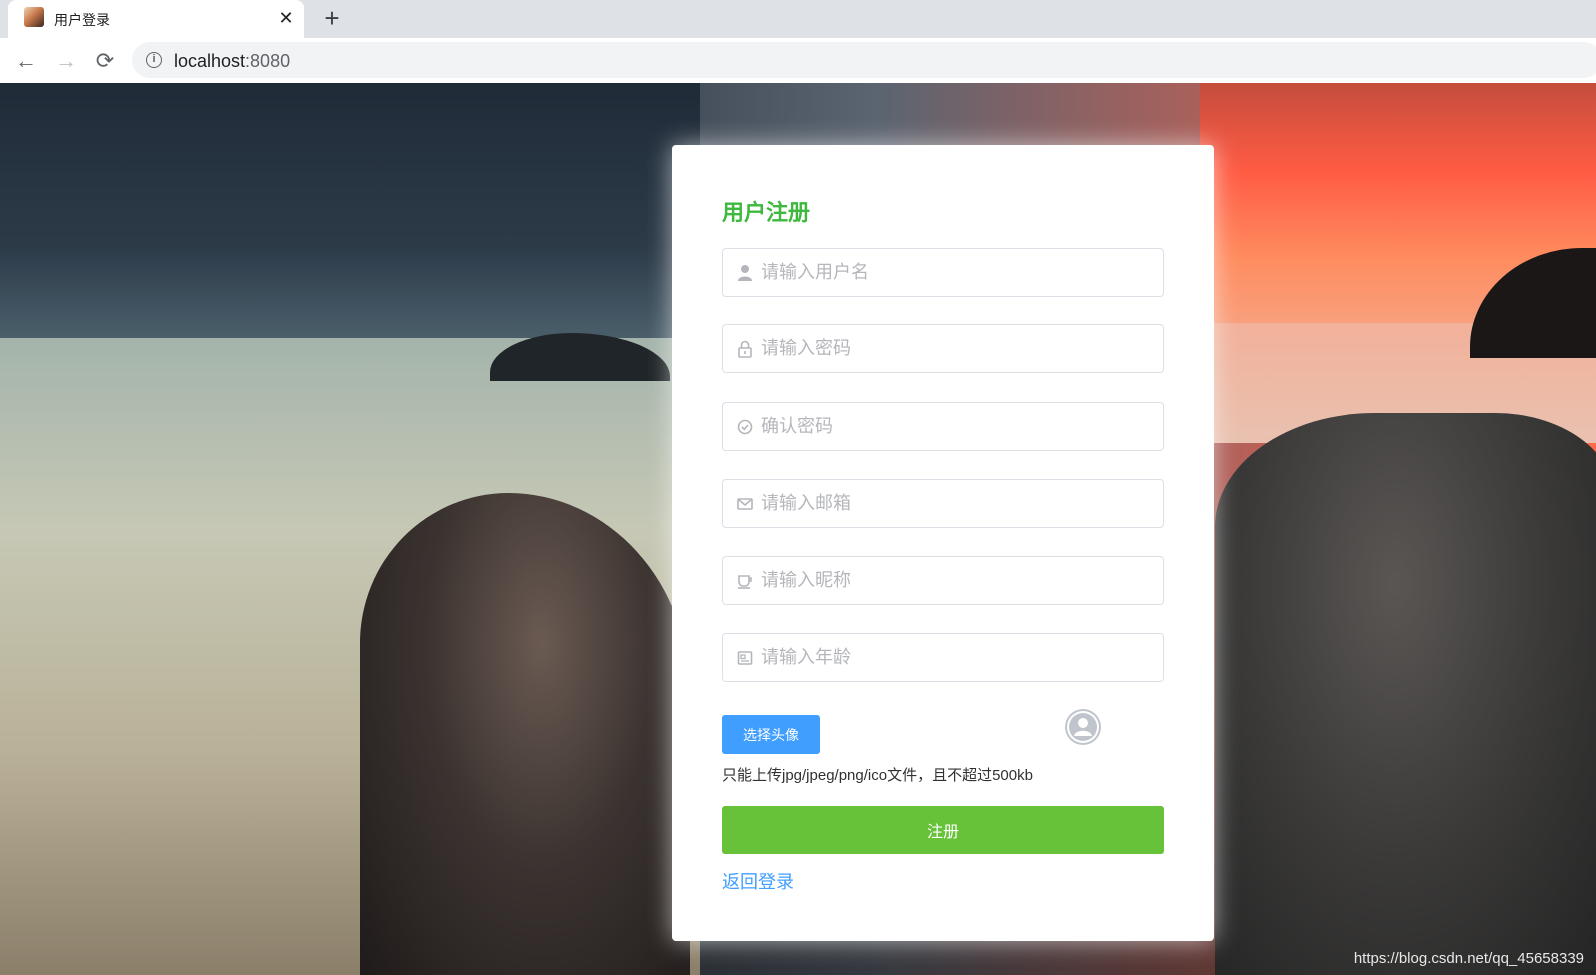 The height and width of the screenshot is (975, 1596). I want to click on address-bar: i localhost:8080, so click(864, 60).